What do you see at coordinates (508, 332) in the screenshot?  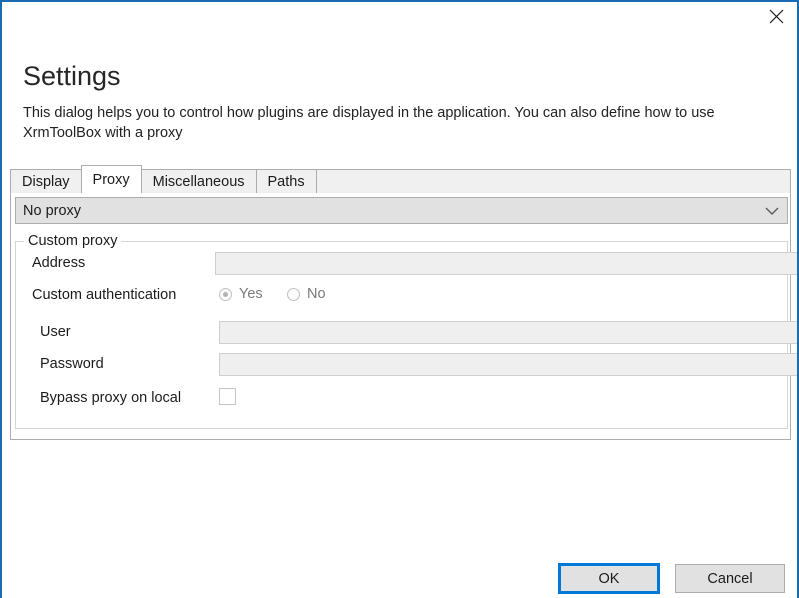 I see `user-input` at bounding box center [508, 332].